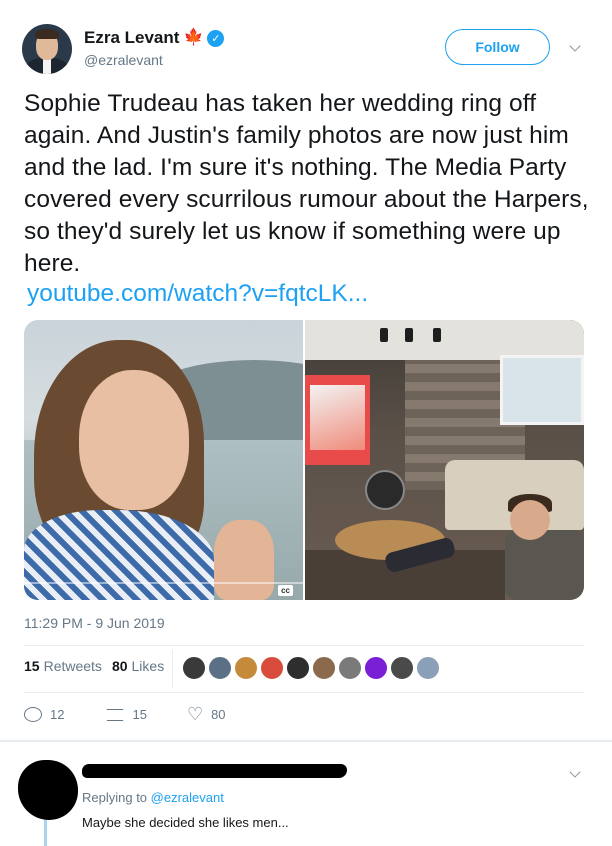 The width and height of the screenshot is (612, 846). I want to click on photo-window, so click(542, 390).